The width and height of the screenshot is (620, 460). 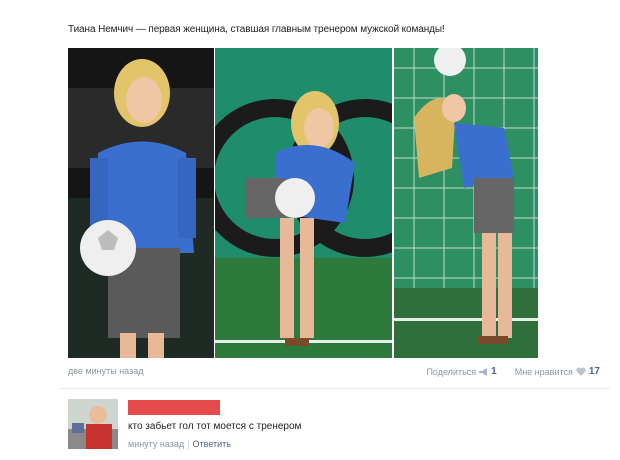 What do you see at coordinates (93, 424) in the screenshot?
I see `avatar` at bounding box center [93, 424].